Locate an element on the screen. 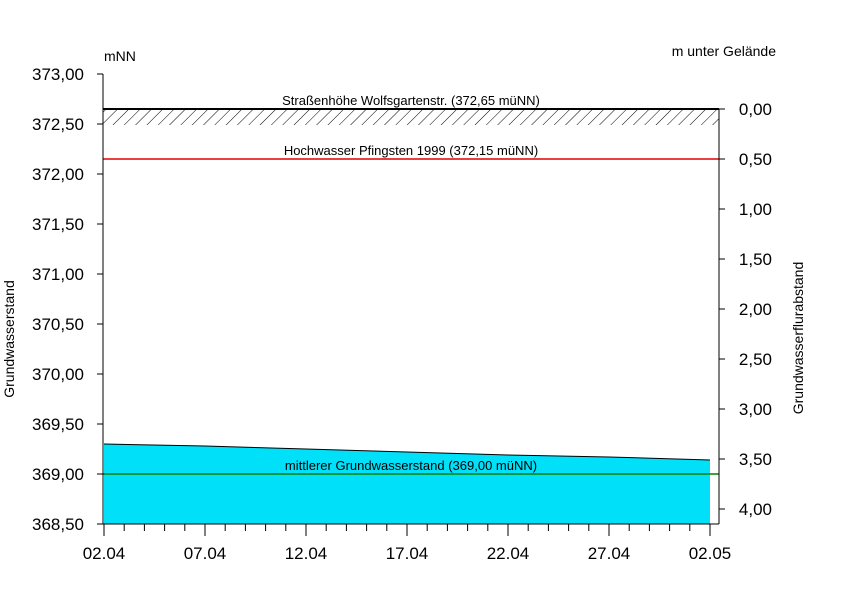 The width and height of the screenshot is (854, 600). x-tick-label-4: 22.04 is located at coordinates (508, 553).